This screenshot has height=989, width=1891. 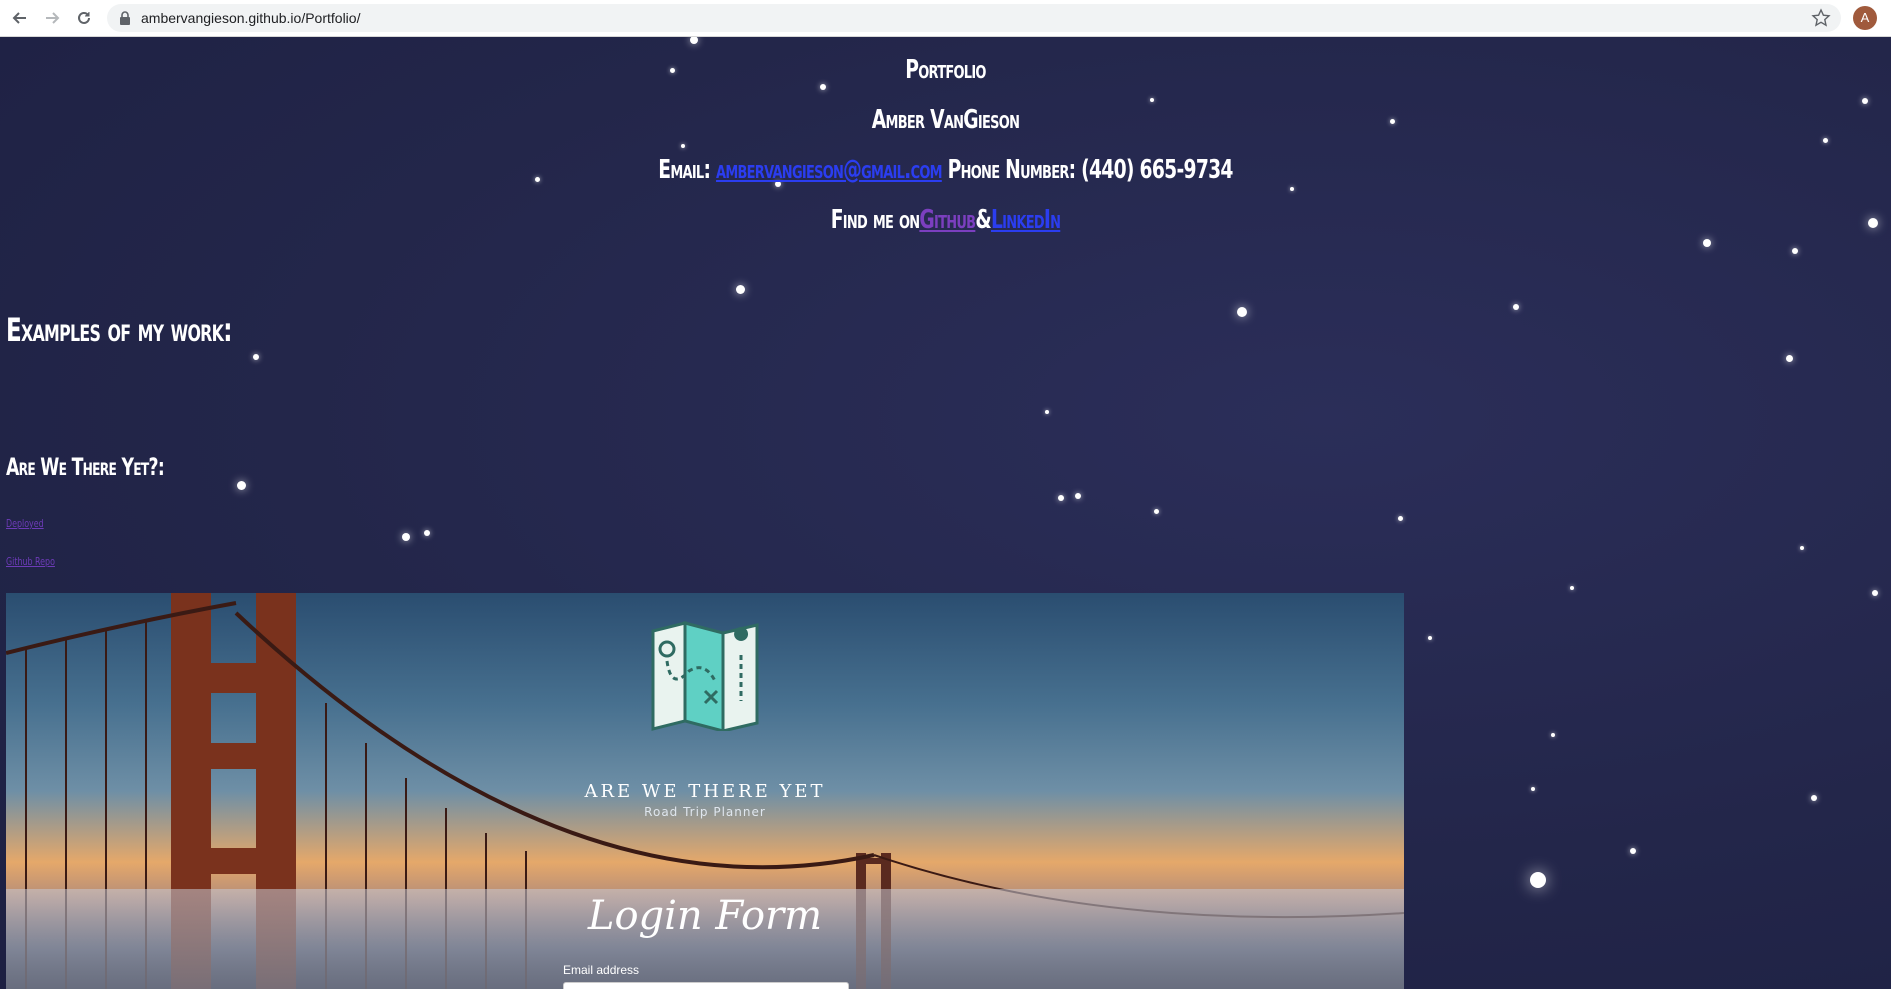 What do you see at coordinates (829, 170) in the screenshot?
I see `email-link: ambervangieson@gmail.com` at bounding box center [829, 170].